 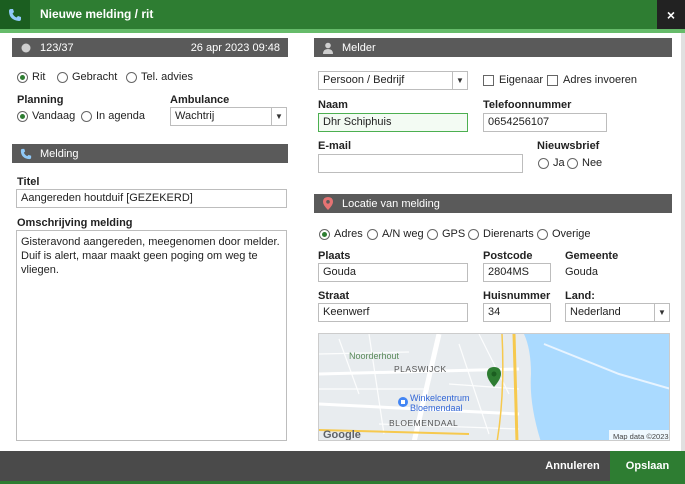 What do you see at coordinates (592, 256) in the screenshot?
I see `gemeente-label: Gemeente` at bounding box center [592, 256].